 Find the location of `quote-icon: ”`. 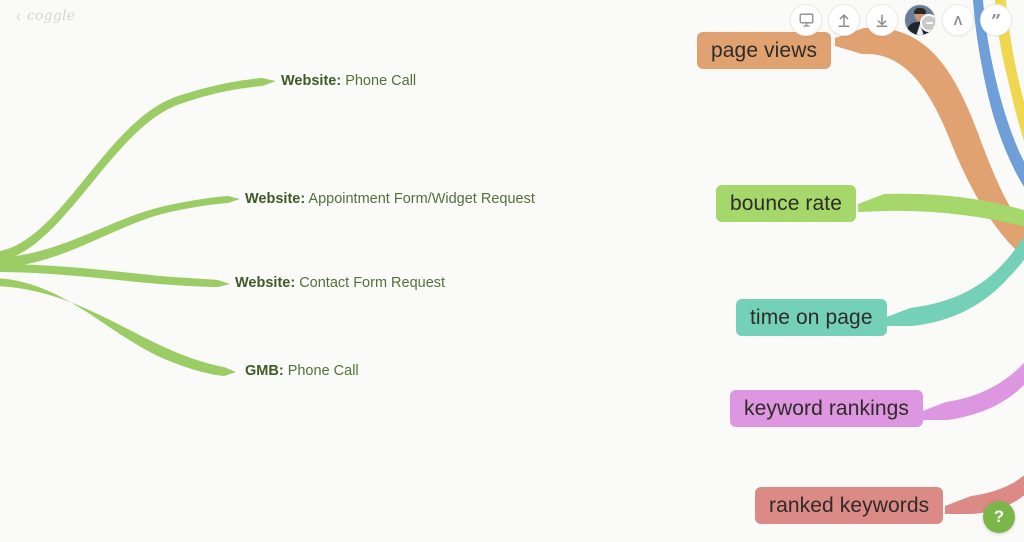

quote-icon: ” is located at coordinates (996, 21).